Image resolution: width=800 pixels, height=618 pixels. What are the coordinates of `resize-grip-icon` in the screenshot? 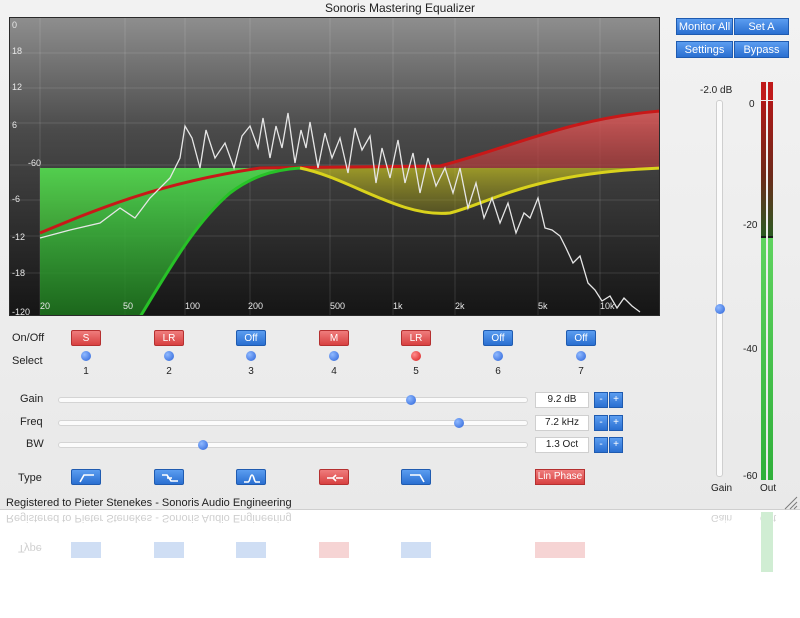 It's located at (791, 503).